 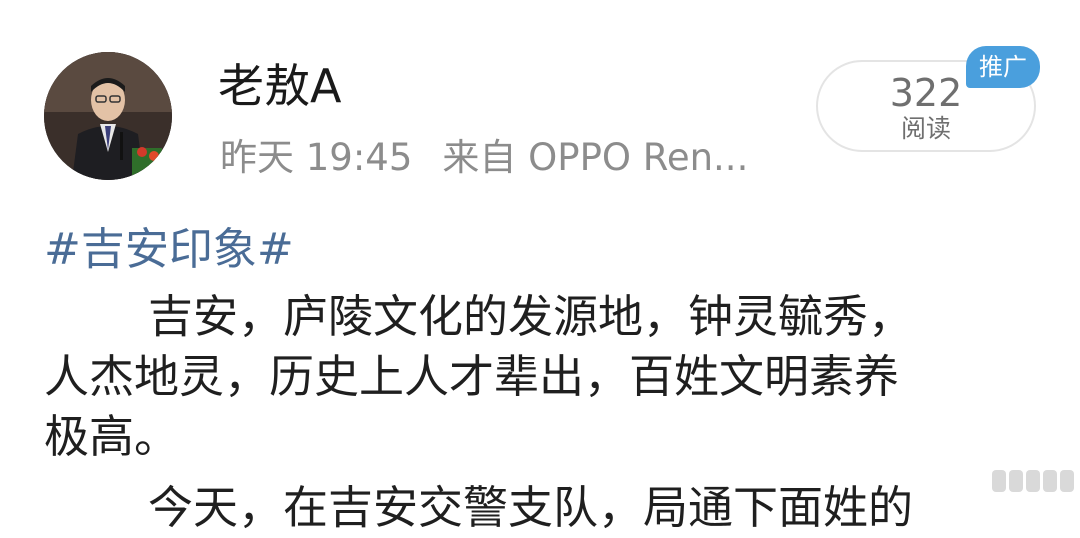 I want to click on promo-badge: 推广, so click(x=1003, y=67).